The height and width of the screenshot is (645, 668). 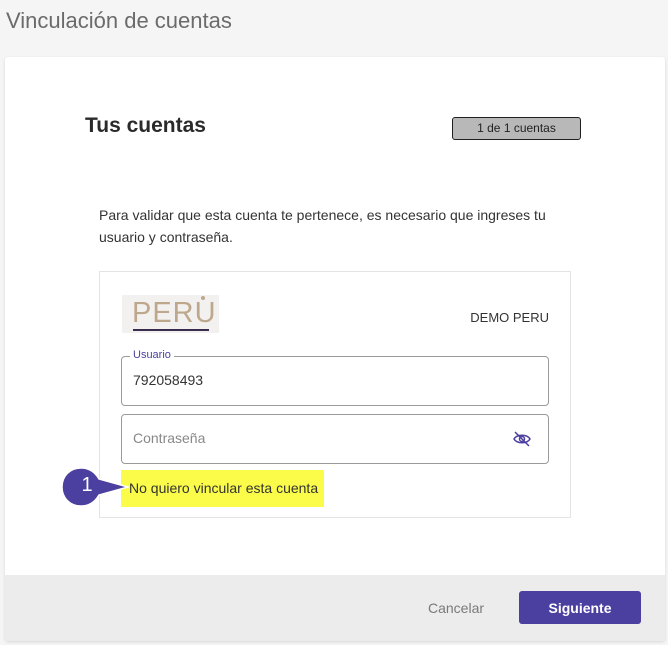 I want to click on username-value: 792058493, so click(x=168, y=380).